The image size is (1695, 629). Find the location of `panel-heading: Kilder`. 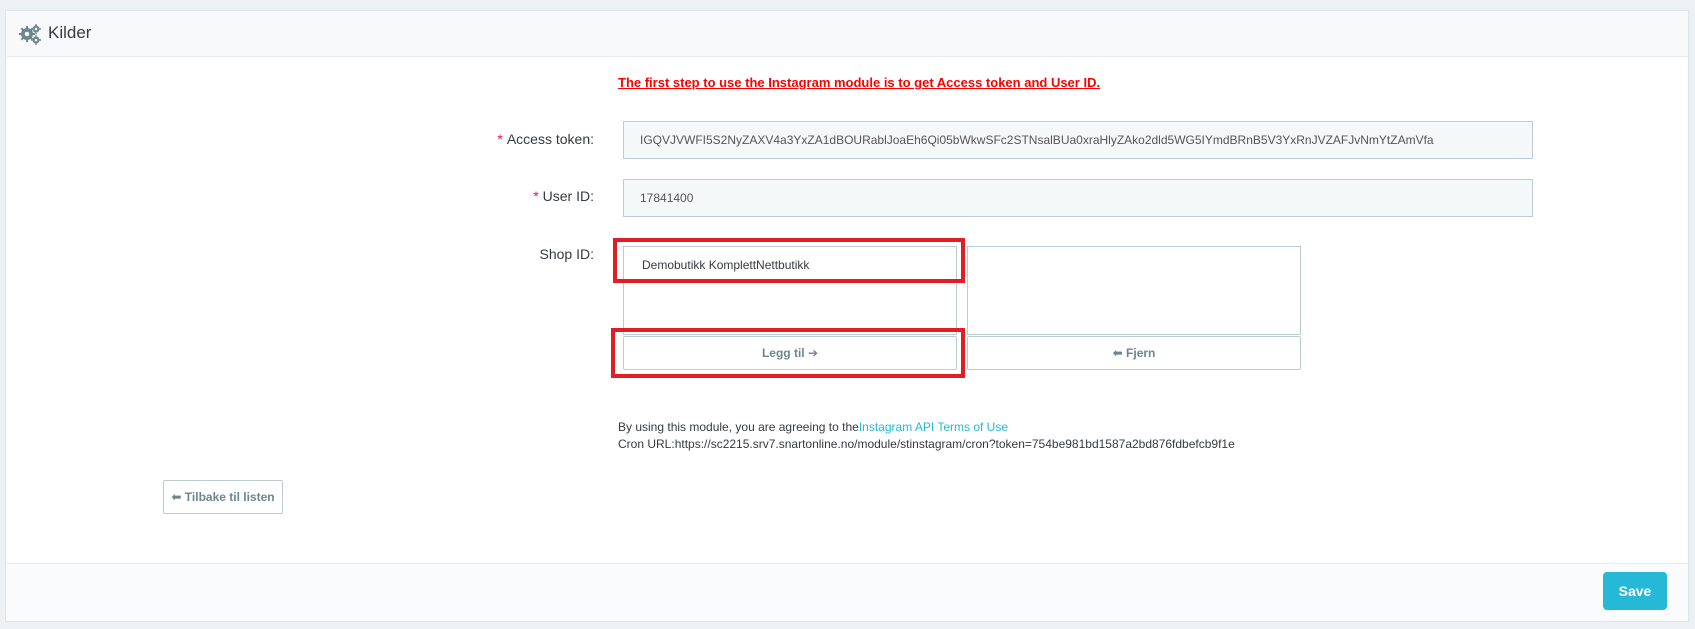

panel-heading: Kilder is located at coordinates (847, 34).